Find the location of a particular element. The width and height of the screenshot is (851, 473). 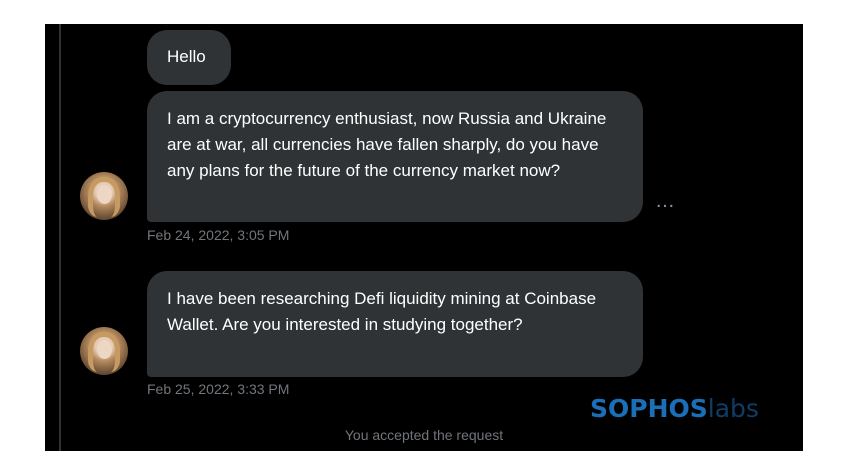

message-timestamp: Feb 25, 2022, 3:33 PM is located at coordinates (218, 389).